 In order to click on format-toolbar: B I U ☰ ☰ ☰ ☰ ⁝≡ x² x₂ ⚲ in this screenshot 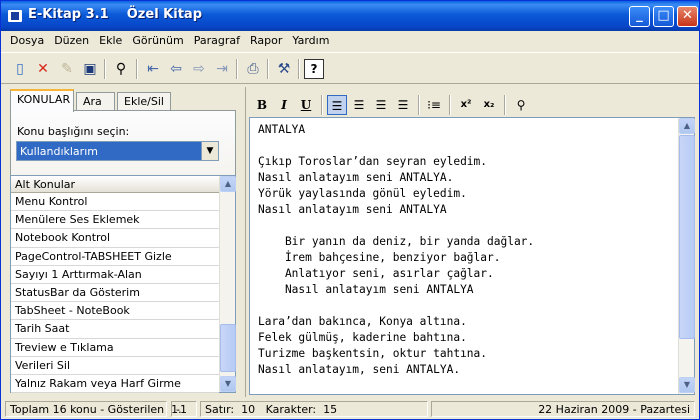, I will do `click(471, 103)`.